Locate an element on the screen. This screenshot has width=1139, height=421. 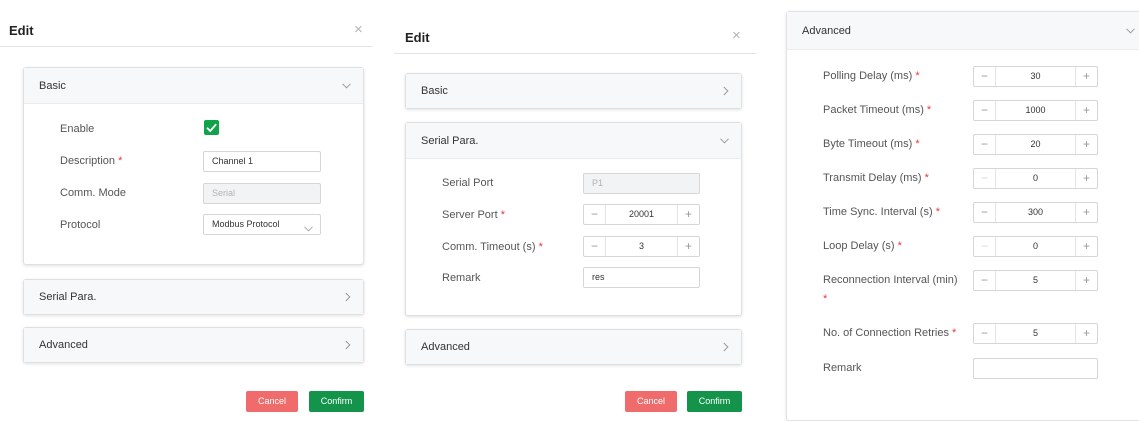
comm-timeout-label: Comm. Timeout (s) * is located at coordinates (492, 247).